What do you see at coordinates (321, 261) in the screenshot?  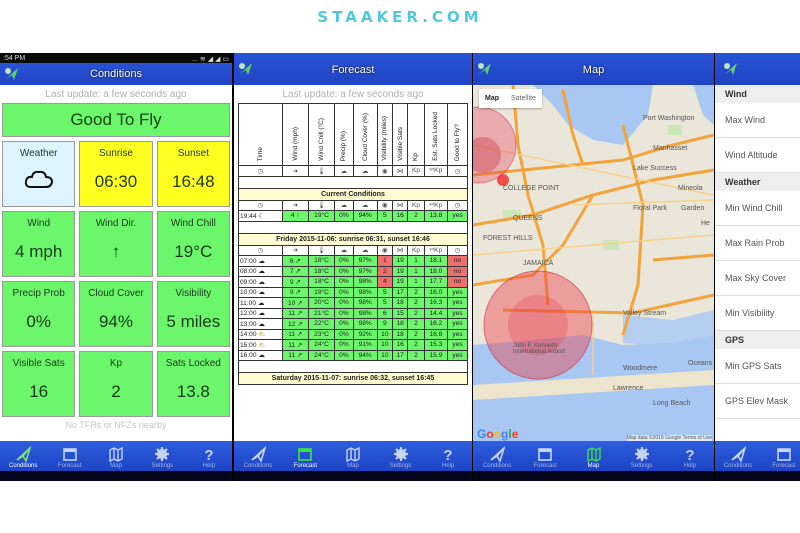 I see `value-cell: 18°C` at bounding box center [321, 261].